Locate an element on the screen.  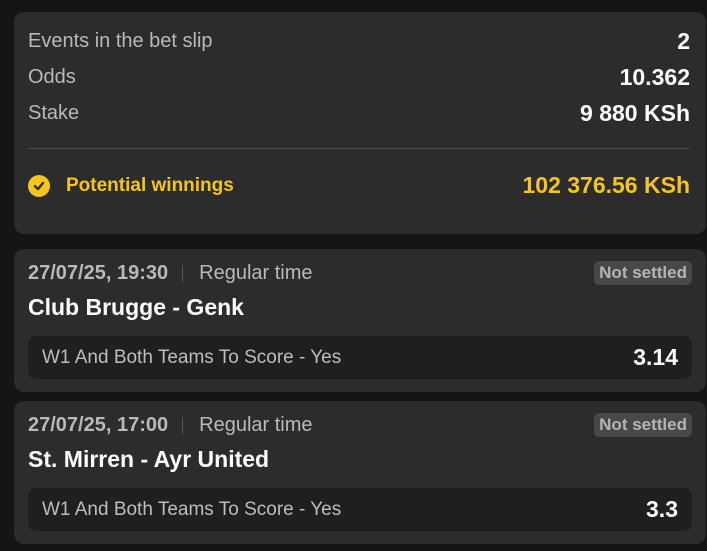
odds-row: Odds 10.362 is located at coordinates (359, 77).